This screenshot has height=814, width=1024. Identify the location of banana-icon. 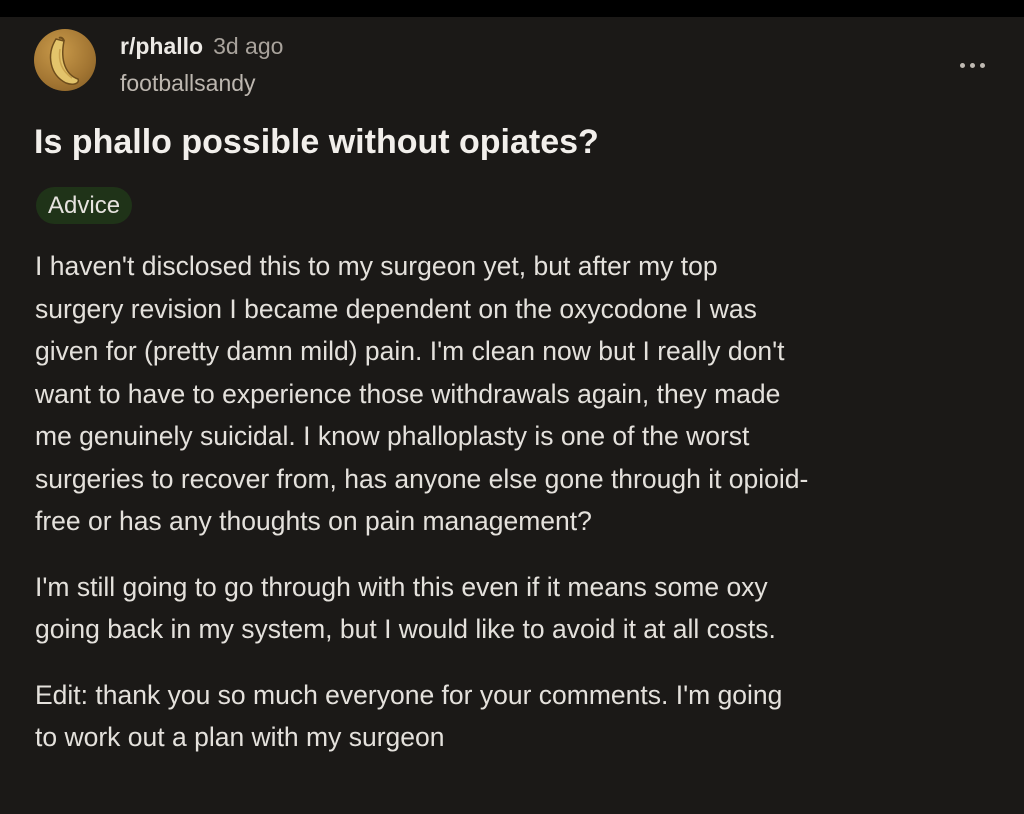
(64, 60).